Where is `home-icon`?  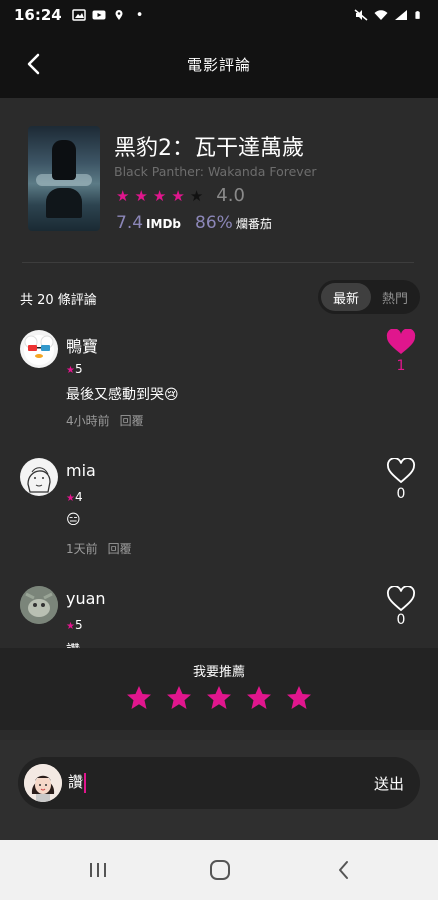 home-icon is located at coordinates (220, 870).